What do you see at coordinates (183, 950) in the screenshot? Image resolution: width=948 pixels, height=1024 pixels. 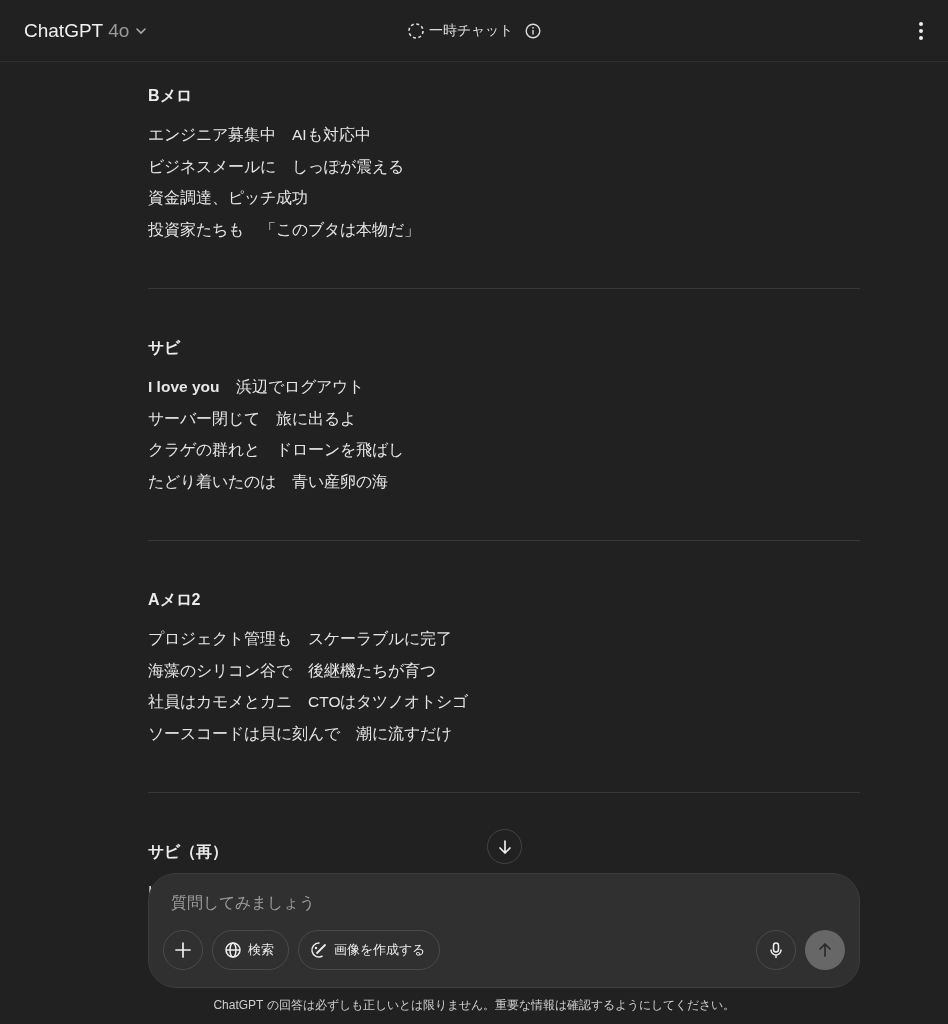 I see `plus-icon` at bounding box center [183, 950].